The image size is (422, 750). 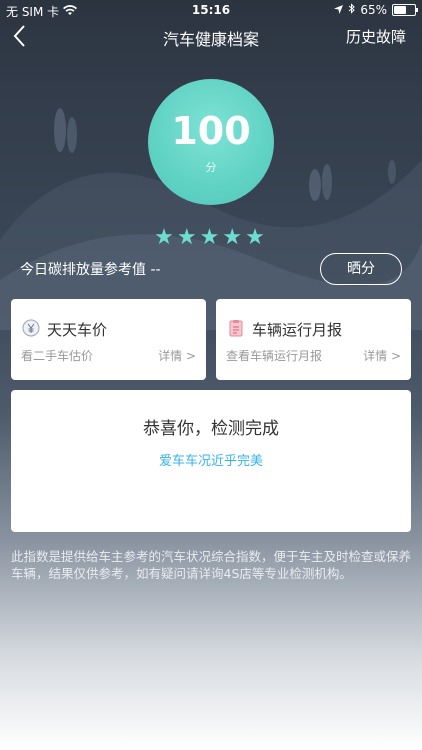 What do you see at coordinates (211, 167) in the screenshot?
I see `score-unit: 分` at bounding box center [211, 167].